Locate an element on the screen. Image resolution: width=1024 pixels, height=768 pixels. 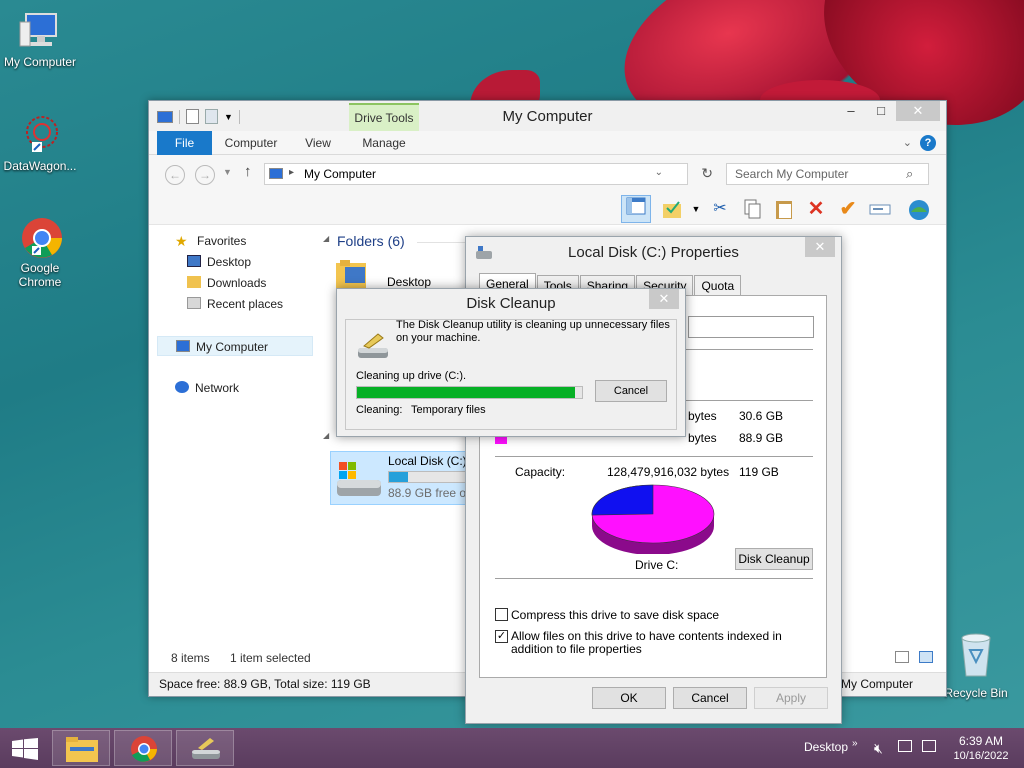
nav-label: Downloads is located at coordinates (237, 283).